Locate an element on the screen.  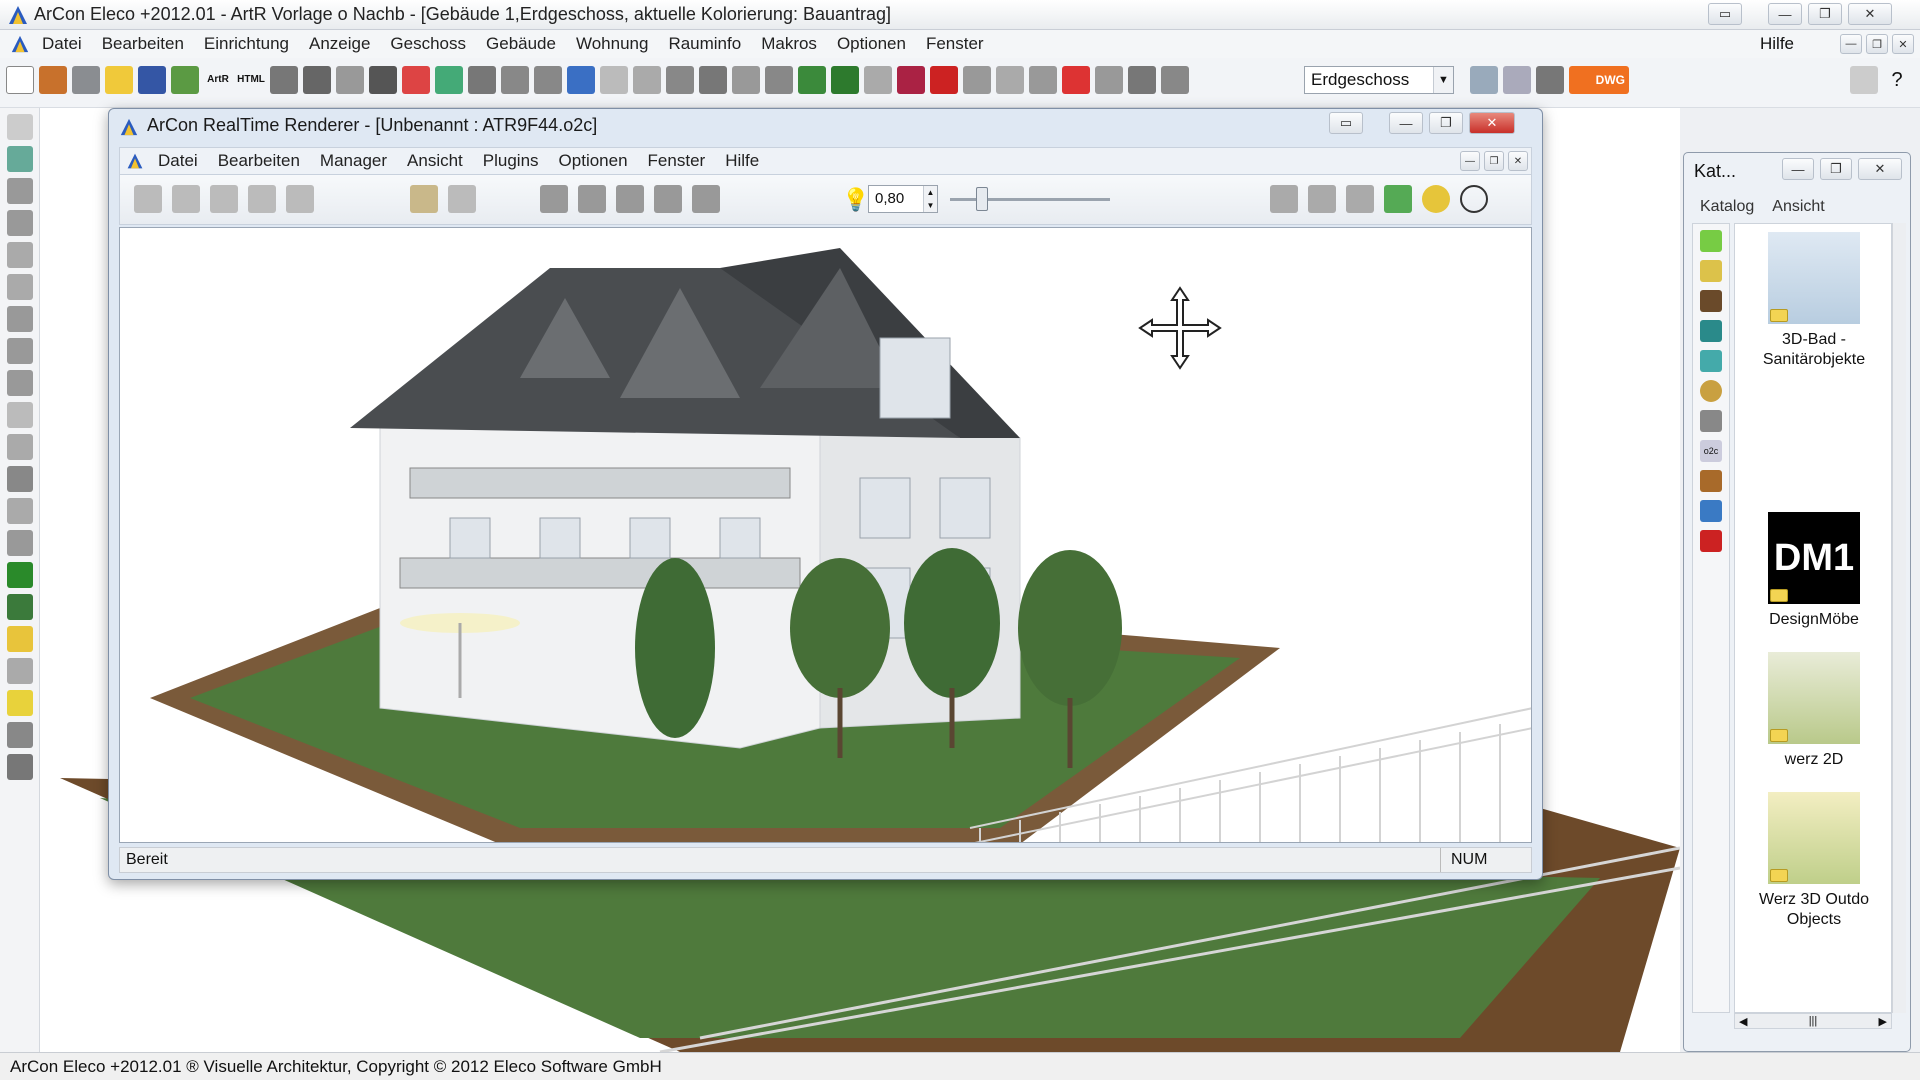
wall-icon is located at coordinates (713, 80).